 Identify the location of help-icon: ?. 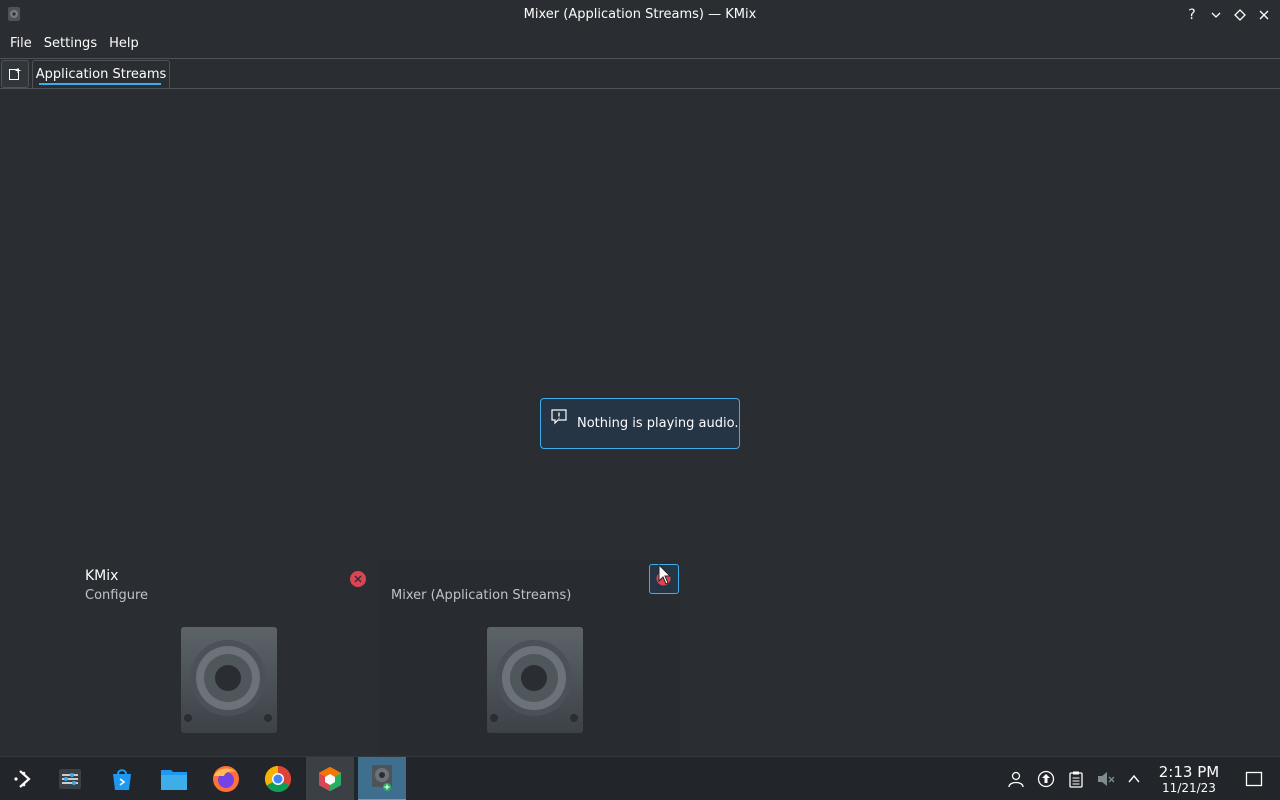
(1192, 15).